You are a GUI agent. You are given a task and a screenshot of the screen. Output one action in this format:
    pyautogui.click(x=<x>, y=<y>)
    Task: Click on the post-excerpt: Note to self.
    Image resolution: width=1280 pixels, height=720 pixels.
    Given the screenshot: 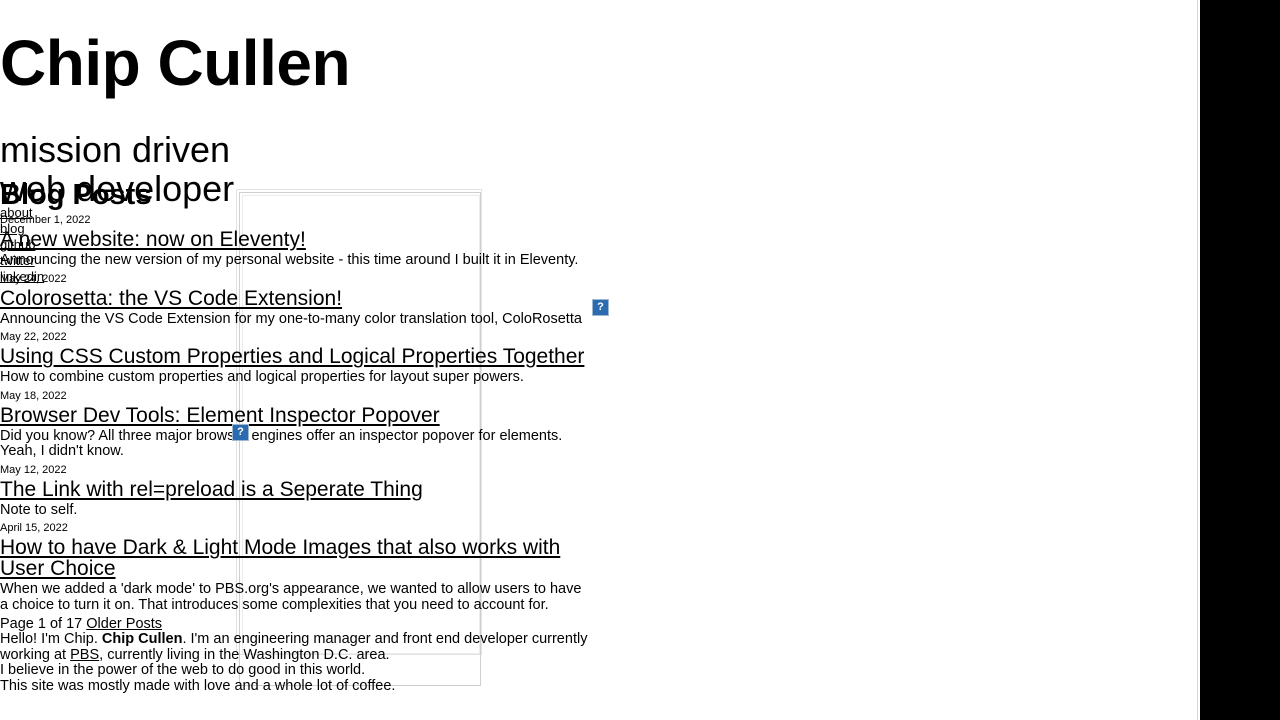 What is the action you would take?
    pyautogui.click(x=39, y=509)
    